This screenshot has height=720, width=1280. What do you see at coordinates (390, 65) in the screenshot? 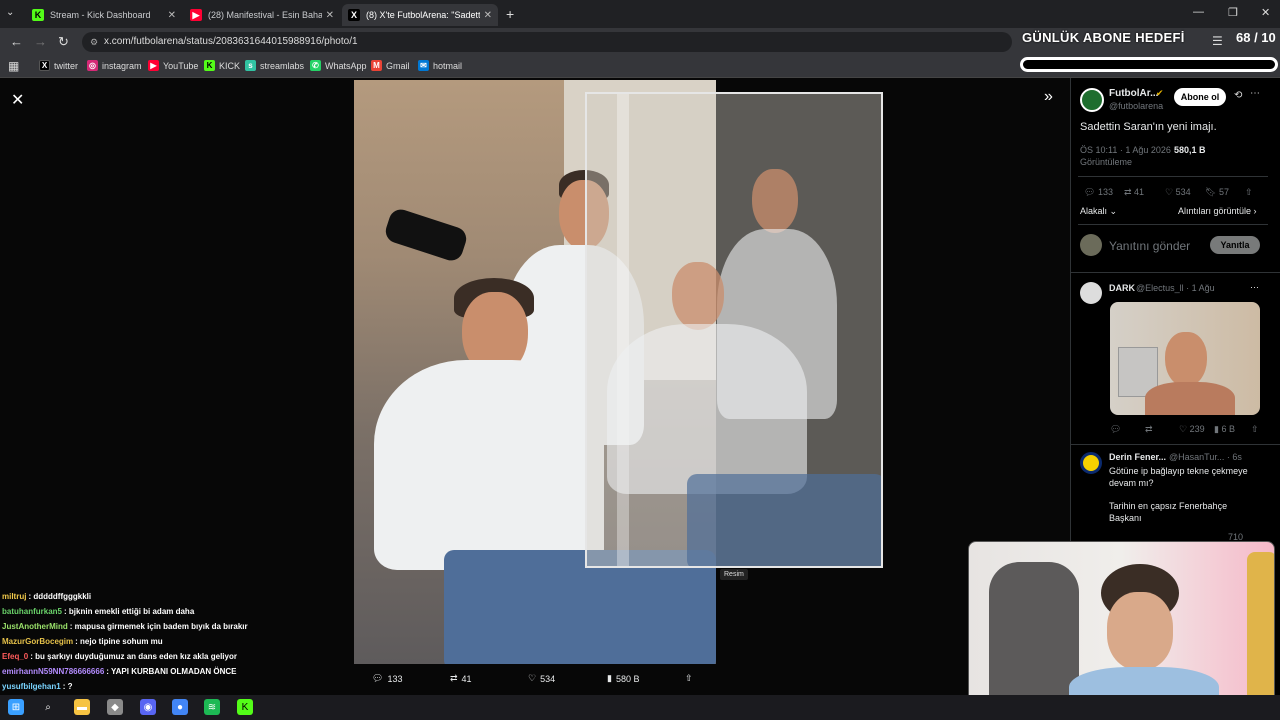
I see `bookmark-gmail: M Gmail` at bounding box center [390, 65].